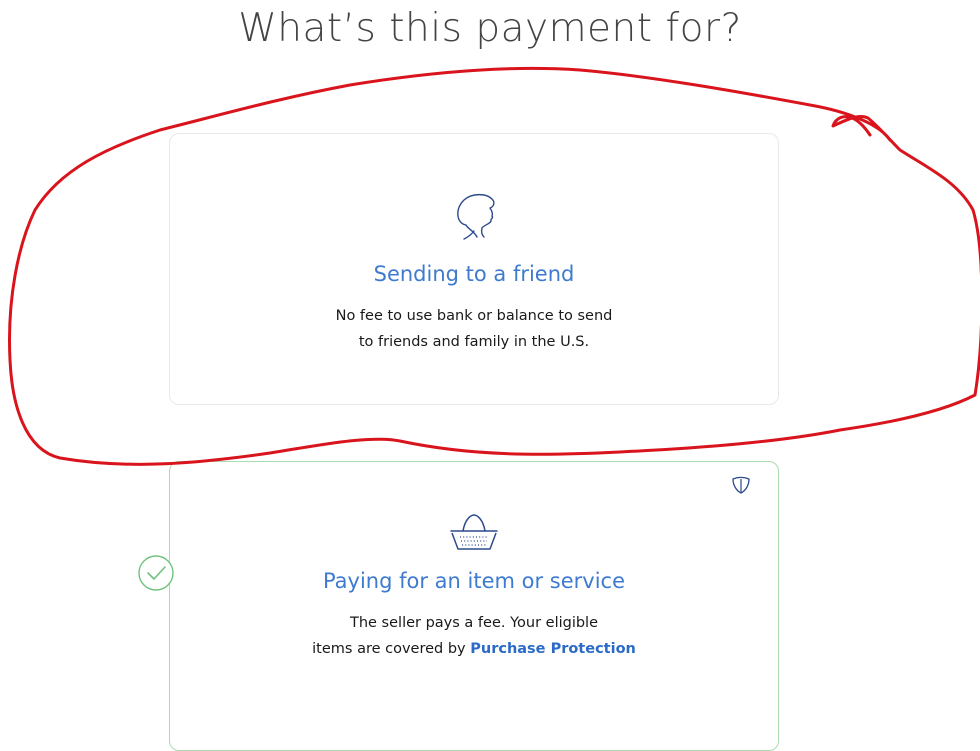 The height and width of the screenshot is (751, 980). I want to click on selected-check-icon, so click(169, 576).